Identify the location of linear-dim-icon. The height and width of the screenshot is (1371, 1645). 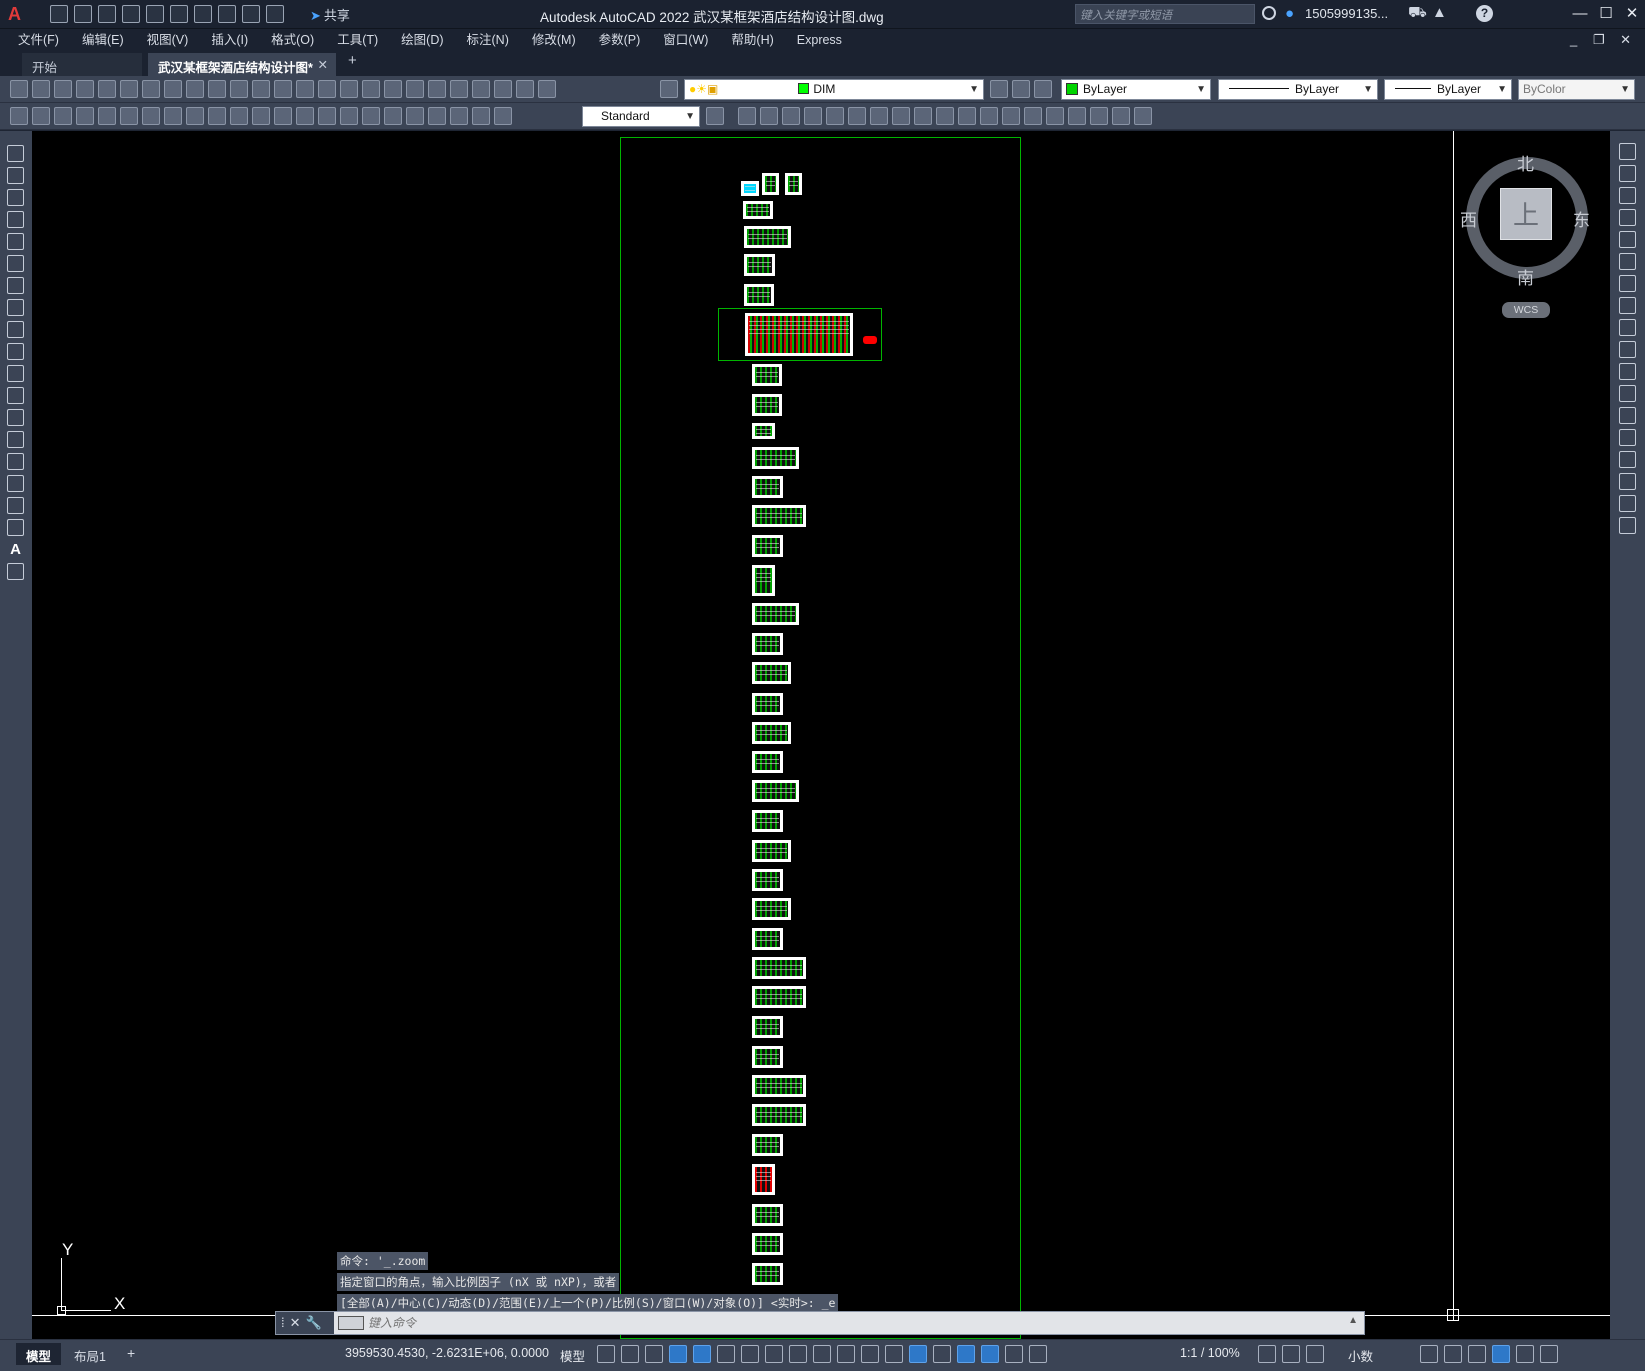
(85, 116).